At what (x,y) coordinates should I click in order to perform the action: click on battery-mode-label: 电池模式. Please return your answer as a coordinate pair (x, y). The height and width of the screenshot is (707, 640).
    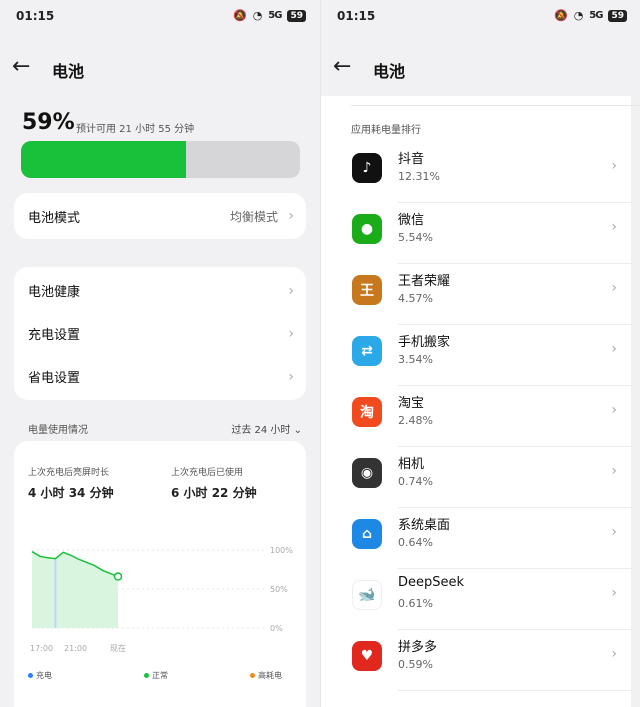
    Looking at the image, I should click on (54, 218).